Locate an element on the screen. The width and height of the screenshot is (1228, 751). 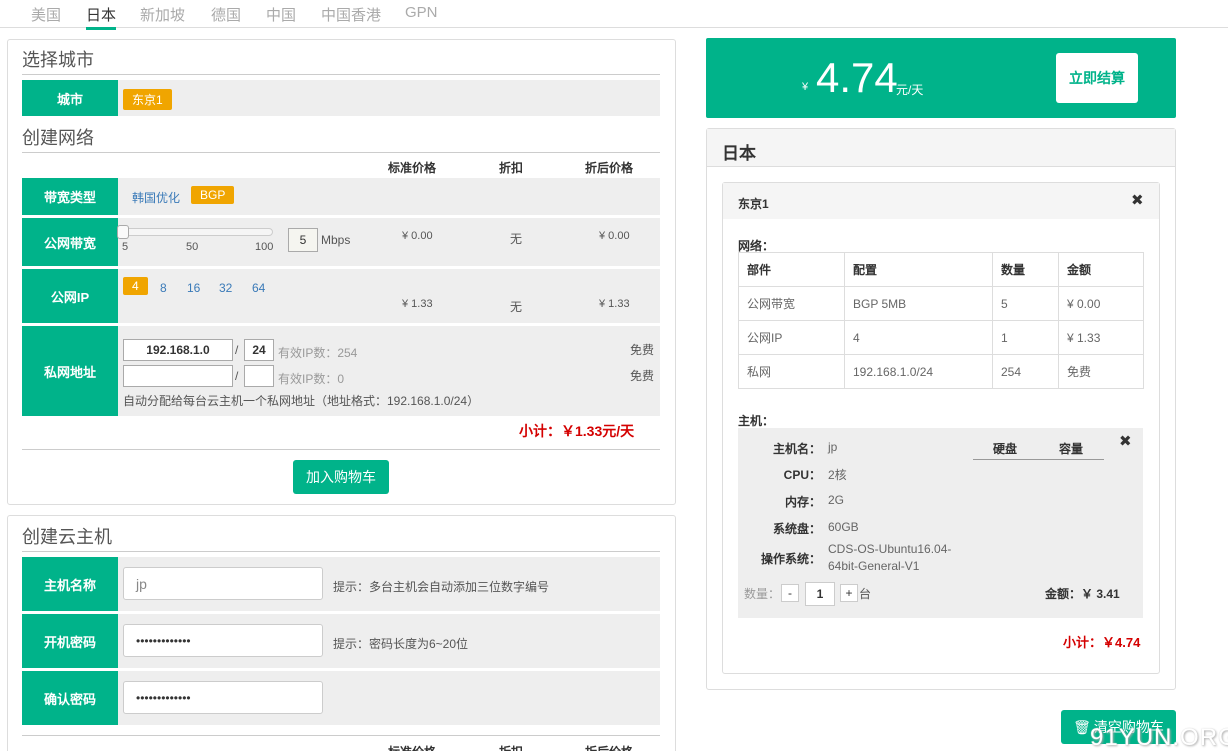
slider-tick-mid: 50 is located at coordinates (192, 247).